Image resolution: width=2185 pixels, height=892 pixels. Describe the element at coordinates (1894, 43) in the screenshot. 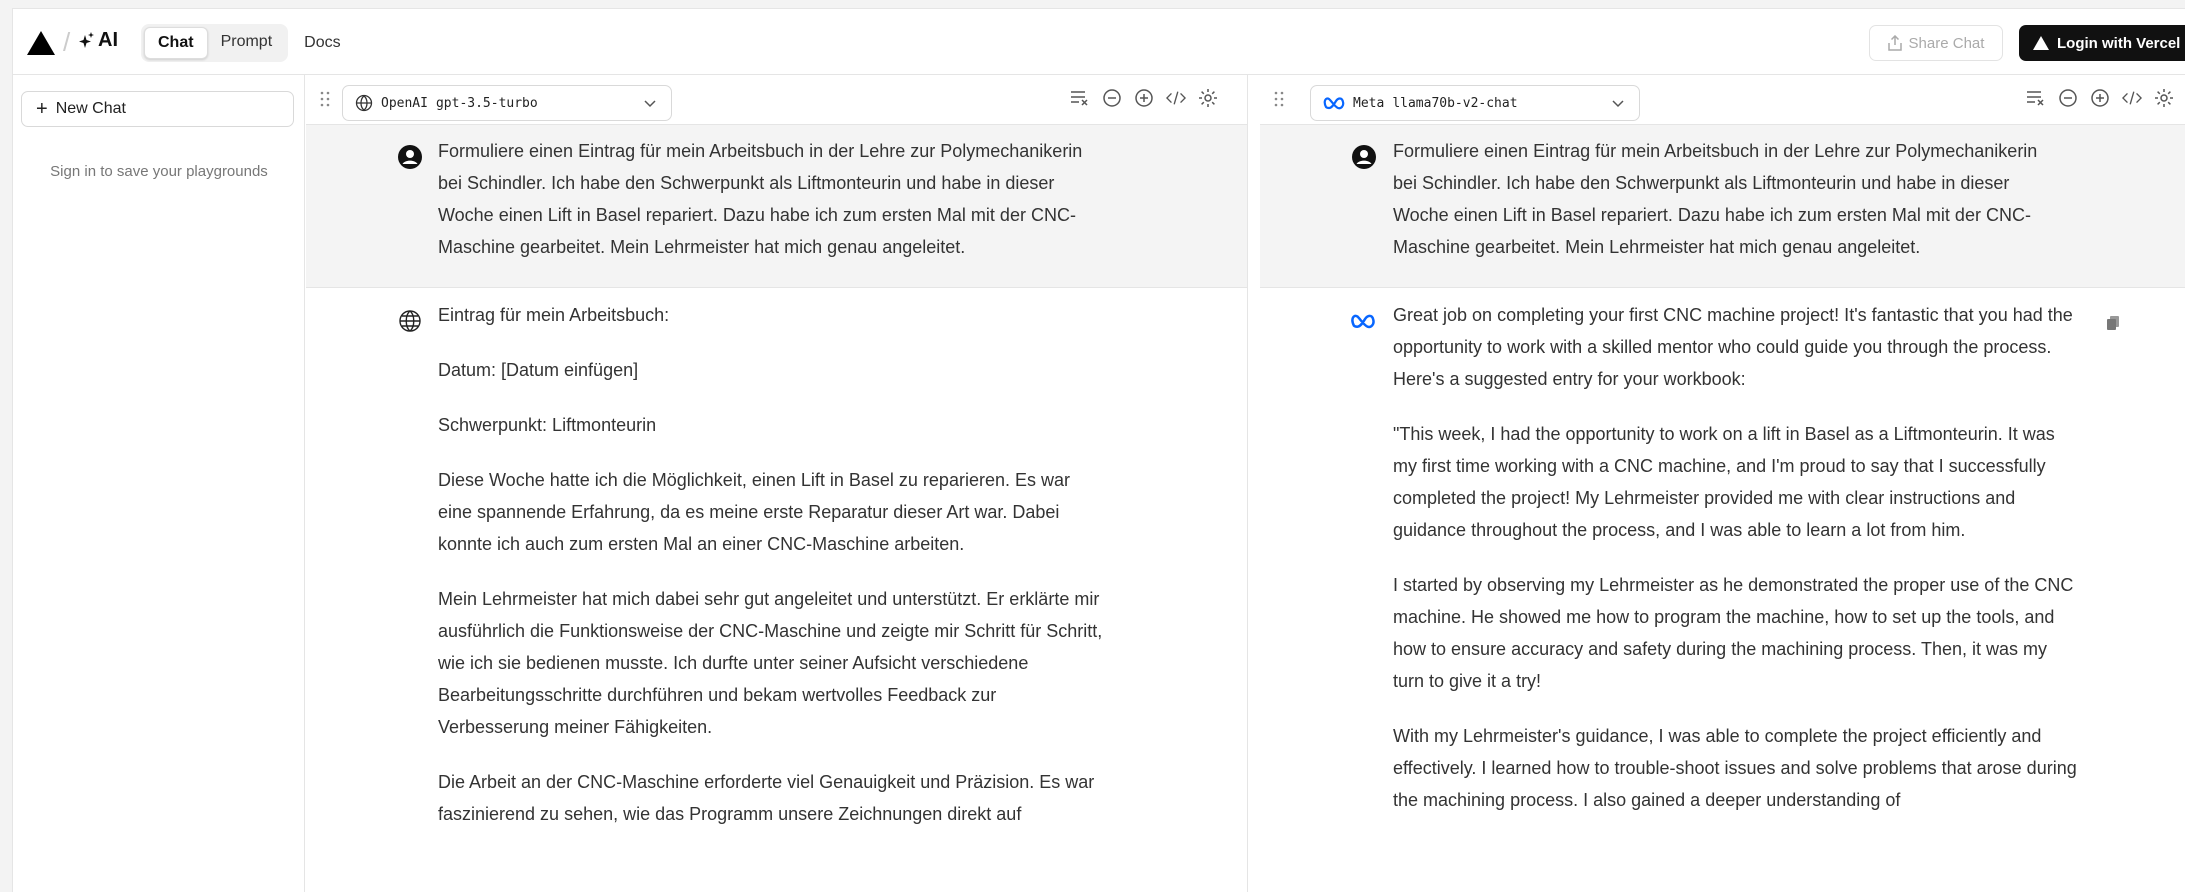

I see `share-icon` at that location.